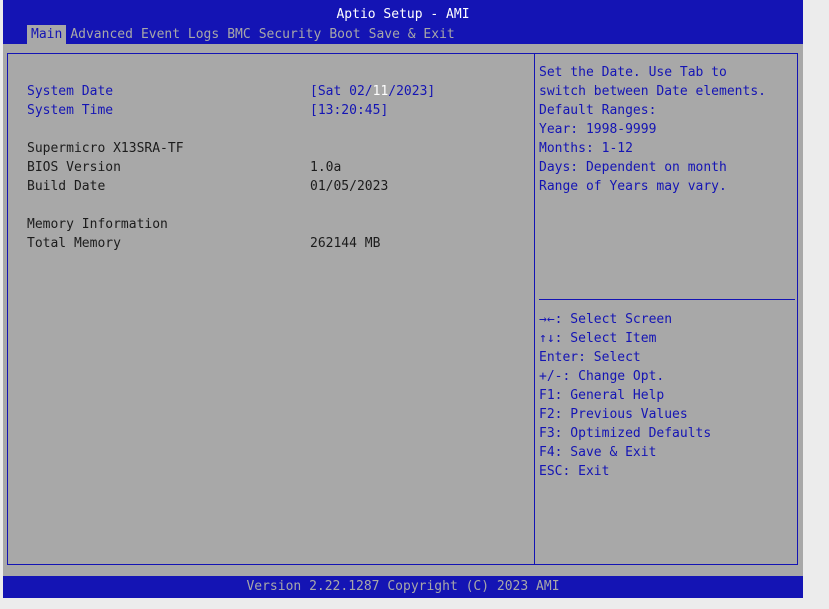  What do you see at coordinates (326, 167) in the screenshot?
I see `bios-version-value: 1.0a` at bounding box center [326, 167].